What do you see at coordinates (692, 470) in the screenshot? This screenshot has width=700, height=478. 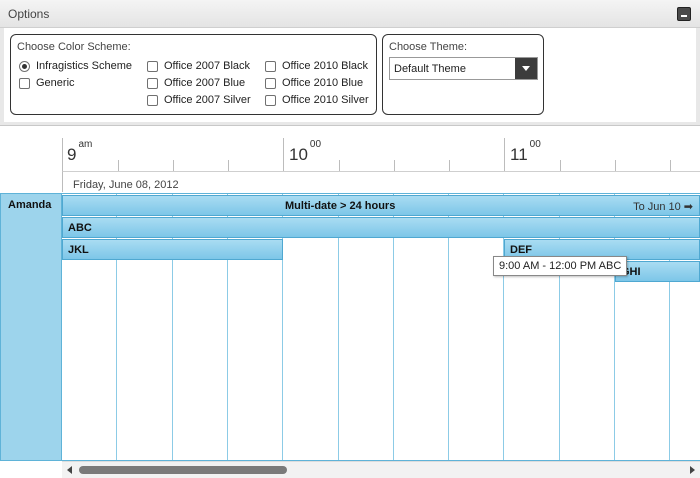 I see `scroll-right-icon` at bounding box center [692, 470].